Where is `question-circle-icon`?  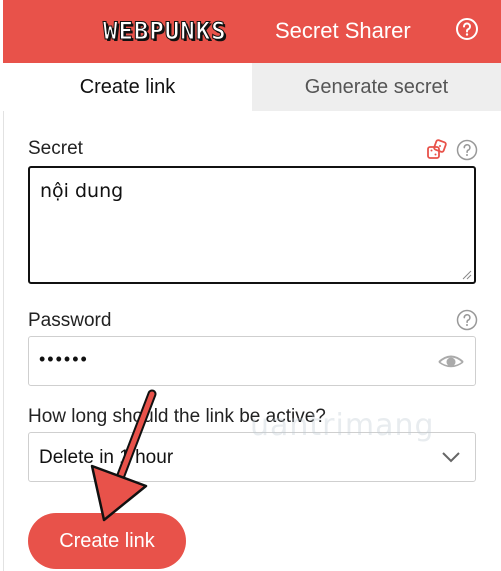 question-circle-icon is located at coordinates (467, 29).